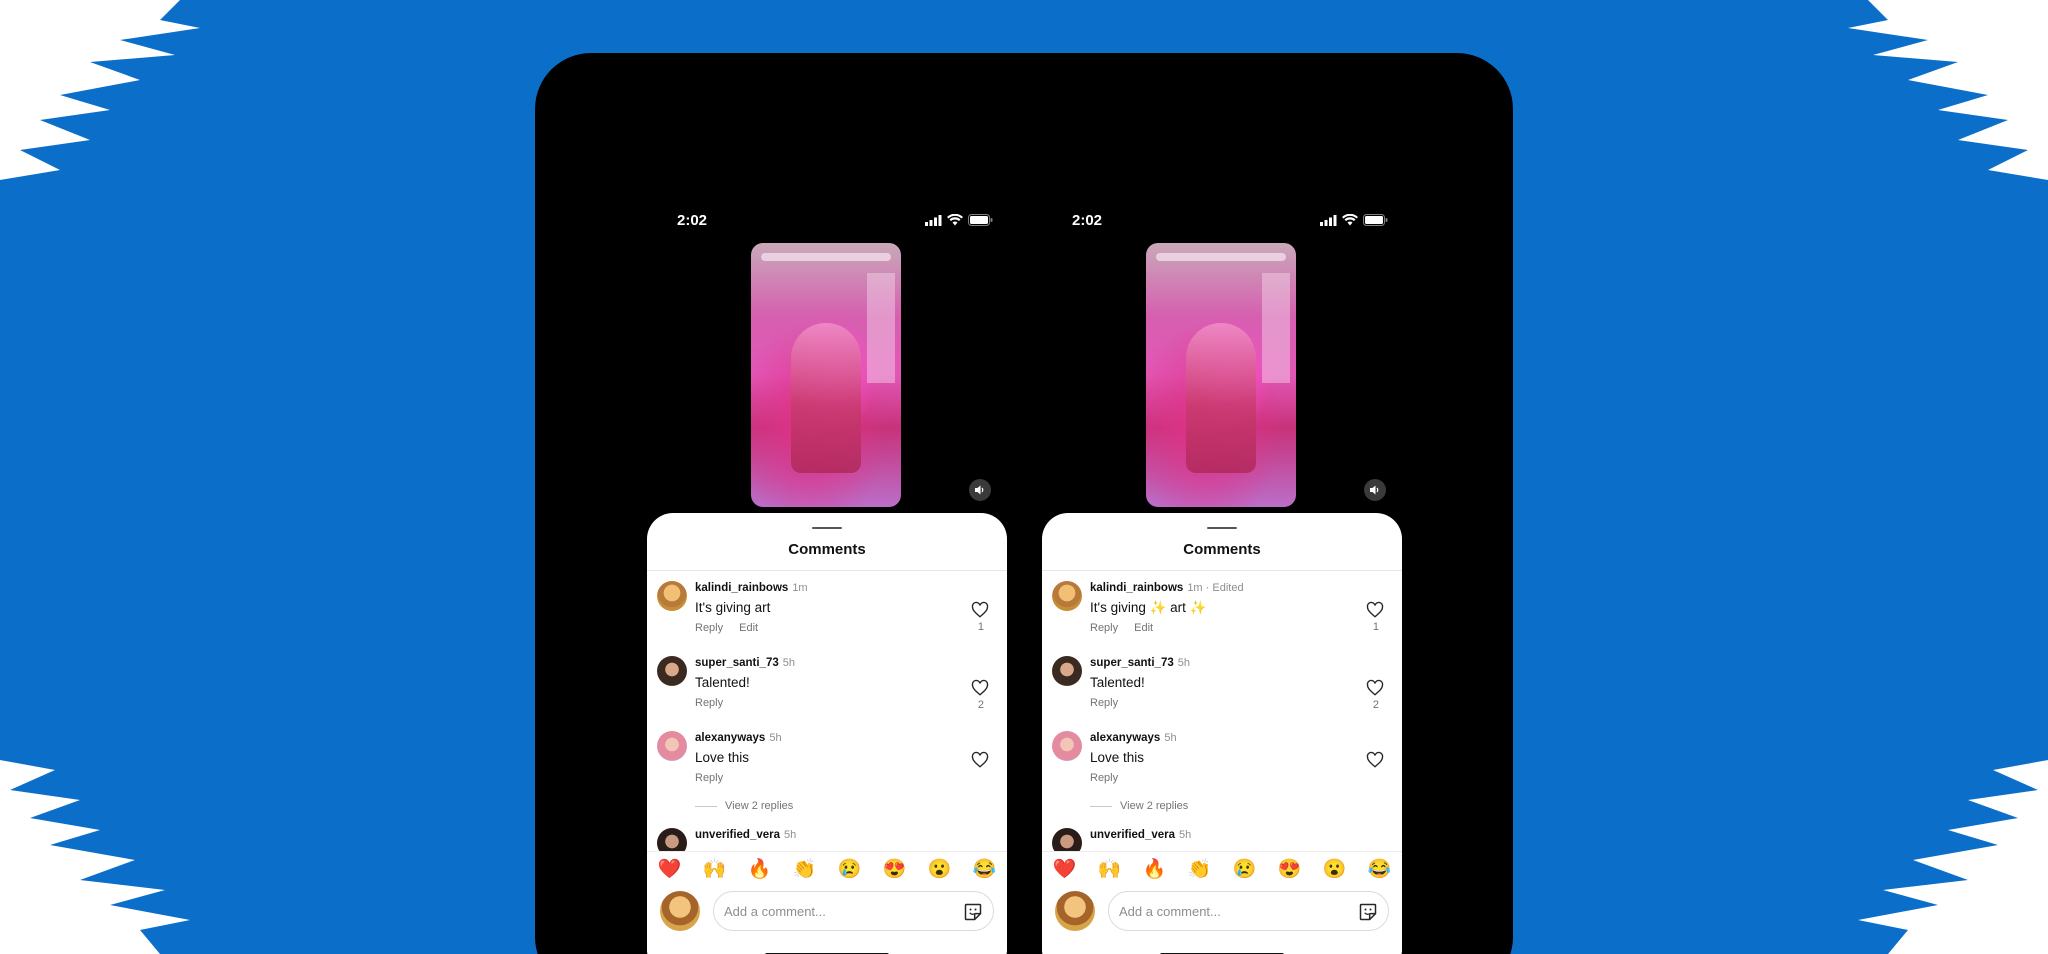  Describe the element at coordinates (800, 588) in the screenshot. I see `comment-meta: 1m` at that location.